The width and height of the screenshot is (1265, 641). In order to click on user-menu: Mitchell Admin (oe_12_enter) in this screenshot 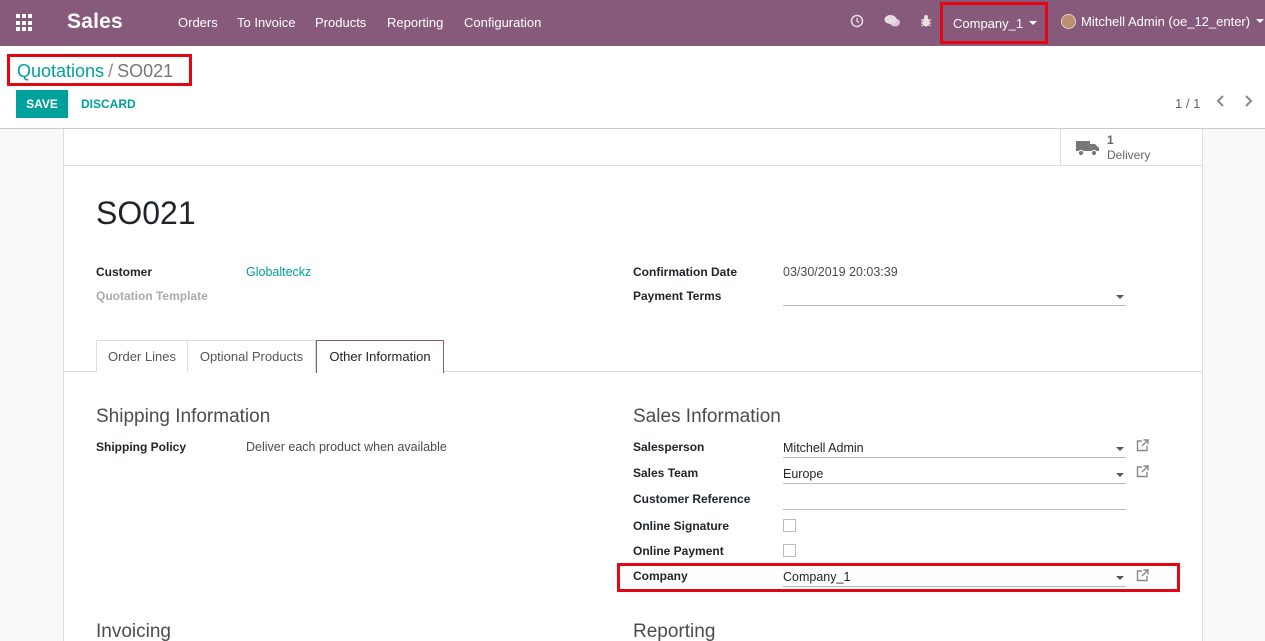, I will do `click(1163, 21)`.